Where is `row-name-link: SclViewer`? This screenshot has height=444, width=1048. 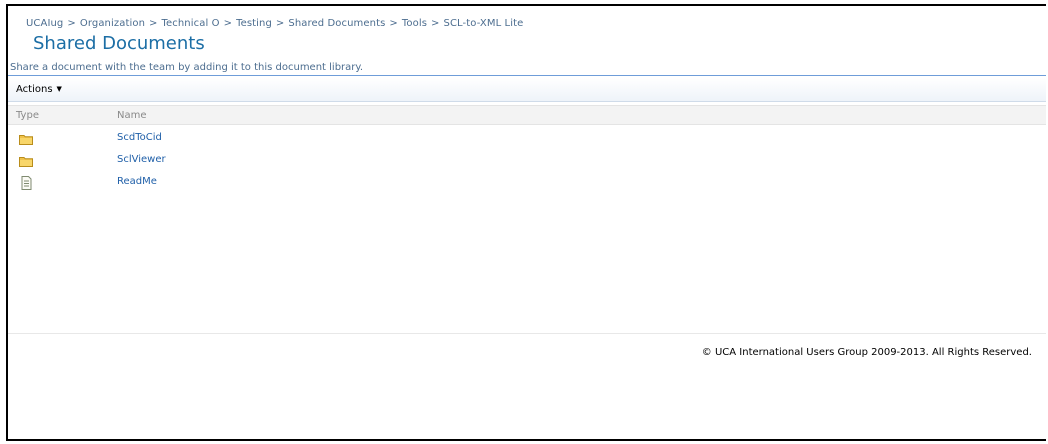
row-name-link: SclViewer is located at coordinates (141, 159).